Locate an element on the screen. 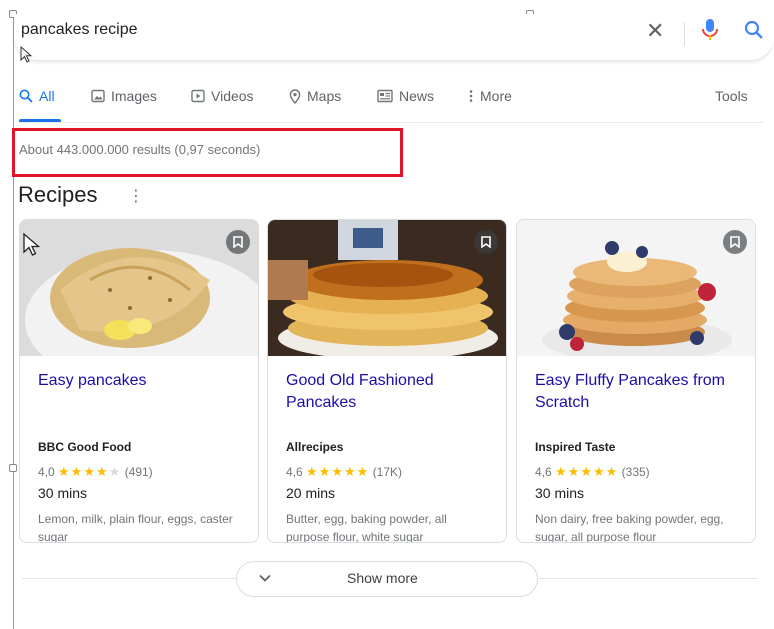 The height and width of the screenshot is (629, 774). clear-icon: ✕ is located at coordinates (655, 31).